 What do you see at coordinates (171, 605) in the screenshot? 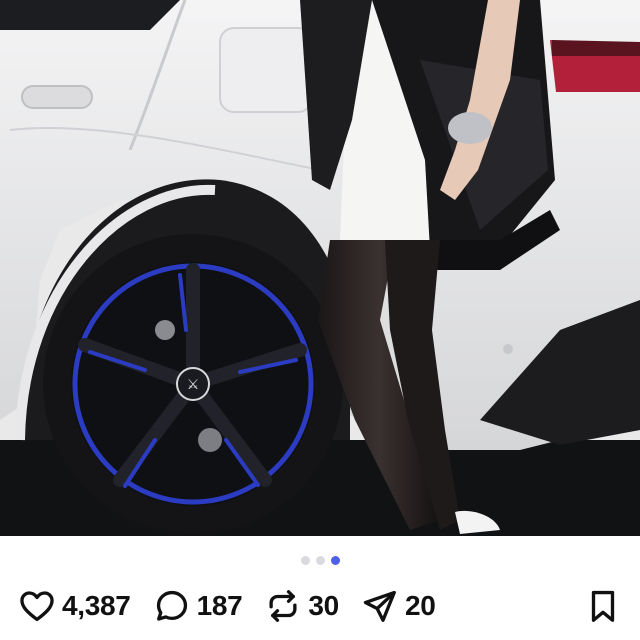
I see `comment-bubble-icon` at bounding box center [171, 605].